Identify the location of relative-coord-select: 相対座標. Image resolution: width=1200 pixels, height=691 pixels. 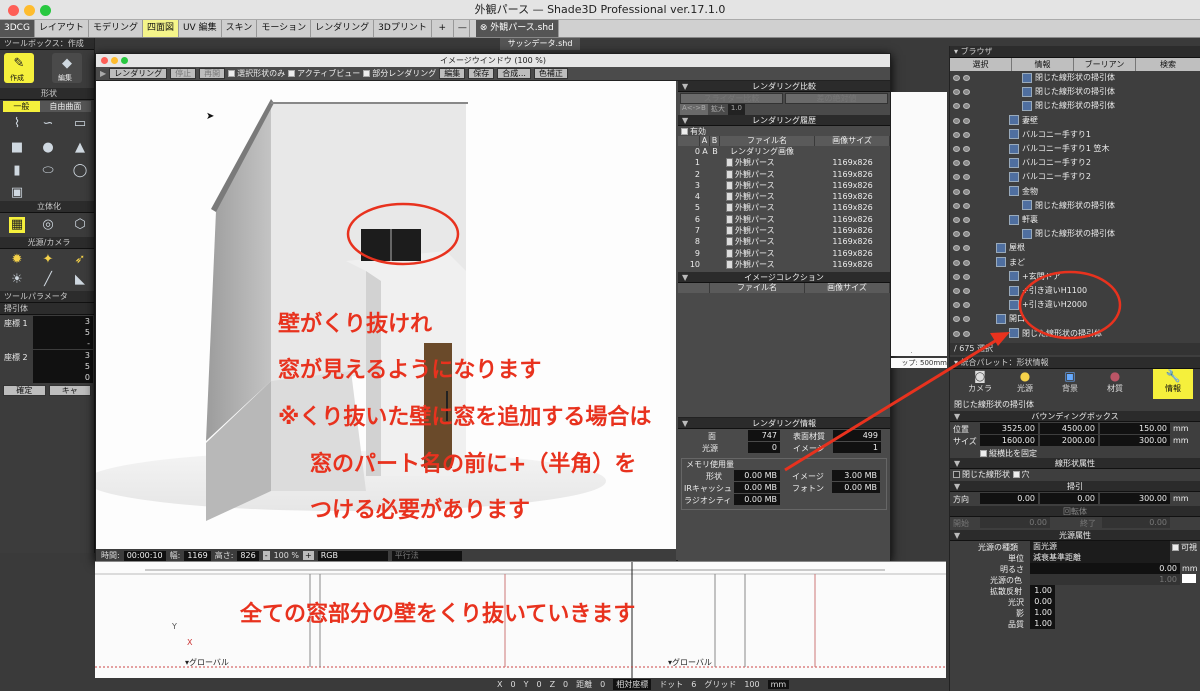
(632, 684).